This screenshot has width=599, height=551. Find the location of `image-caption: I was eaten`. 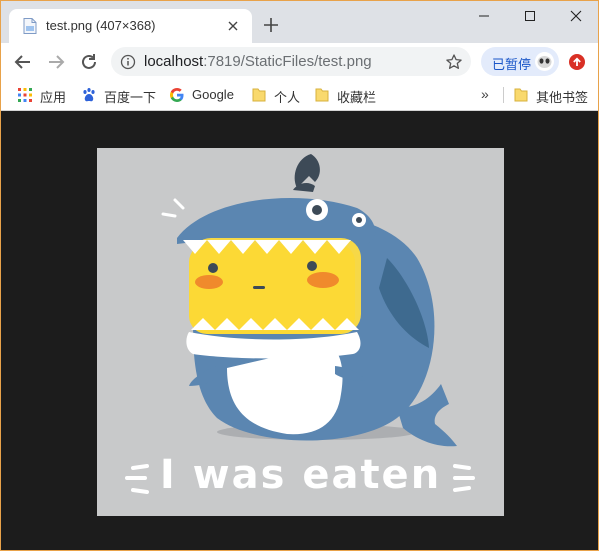

image-caption: I was eaten is located at coordinates (300, 475).